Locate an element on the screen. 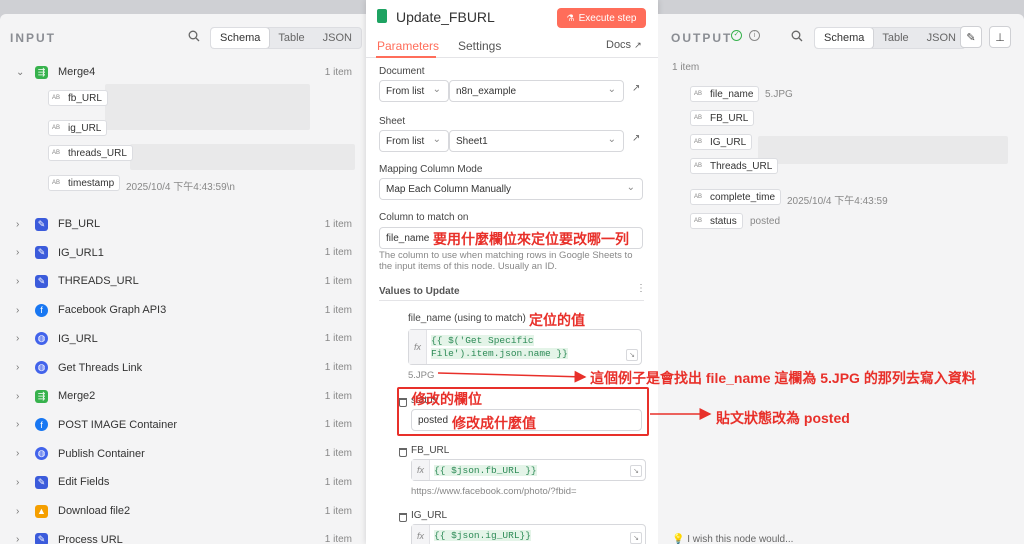 The width and height of the screenshot is (1024, 544). annotation-arrows is located at coordinates (574, 395).